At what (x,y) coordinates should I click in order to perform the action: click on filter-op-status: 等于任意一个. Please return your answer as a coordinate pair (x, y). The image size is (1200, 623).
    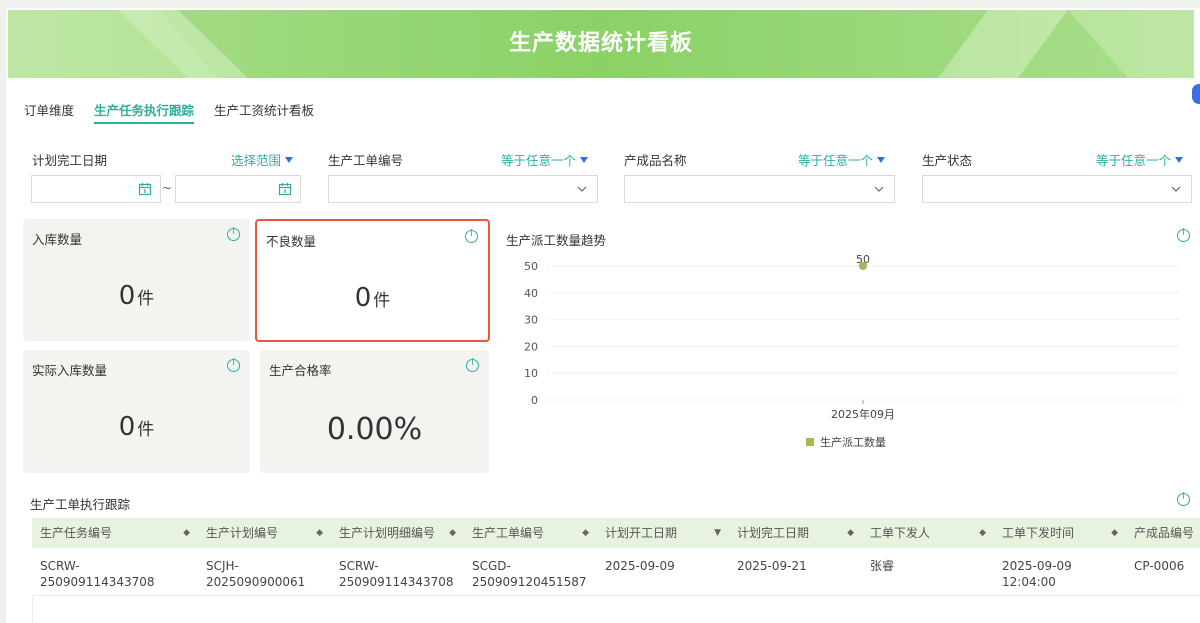
    Looking at the image, I should click on (1140, 159).